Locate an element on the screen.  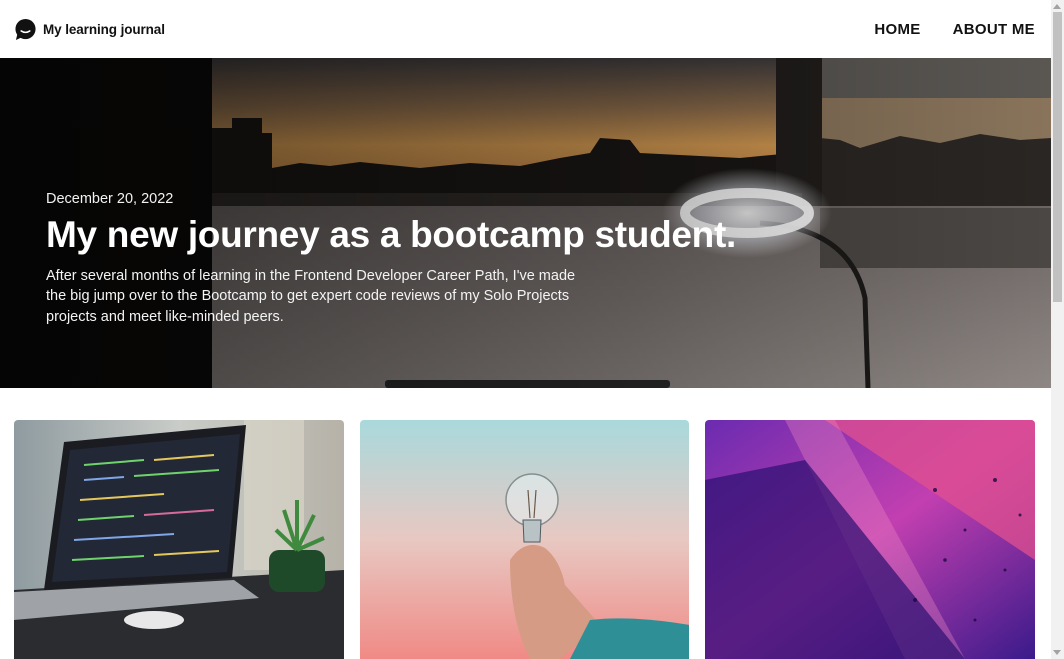
page-scrollbar is located at coordinates (1057, 329).